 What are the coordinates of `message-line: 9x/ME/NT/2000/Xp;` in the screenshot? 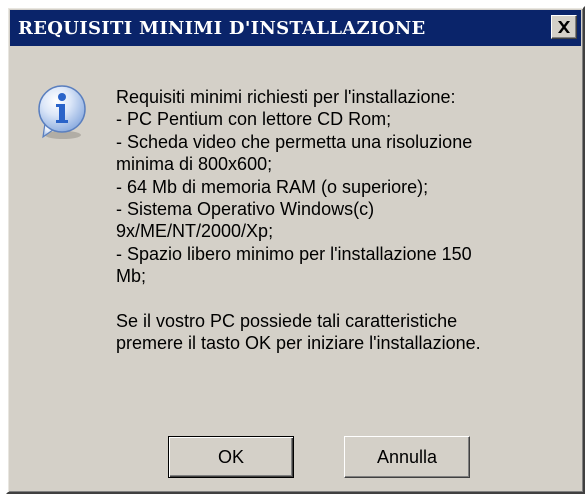 It's located at (195, 231).